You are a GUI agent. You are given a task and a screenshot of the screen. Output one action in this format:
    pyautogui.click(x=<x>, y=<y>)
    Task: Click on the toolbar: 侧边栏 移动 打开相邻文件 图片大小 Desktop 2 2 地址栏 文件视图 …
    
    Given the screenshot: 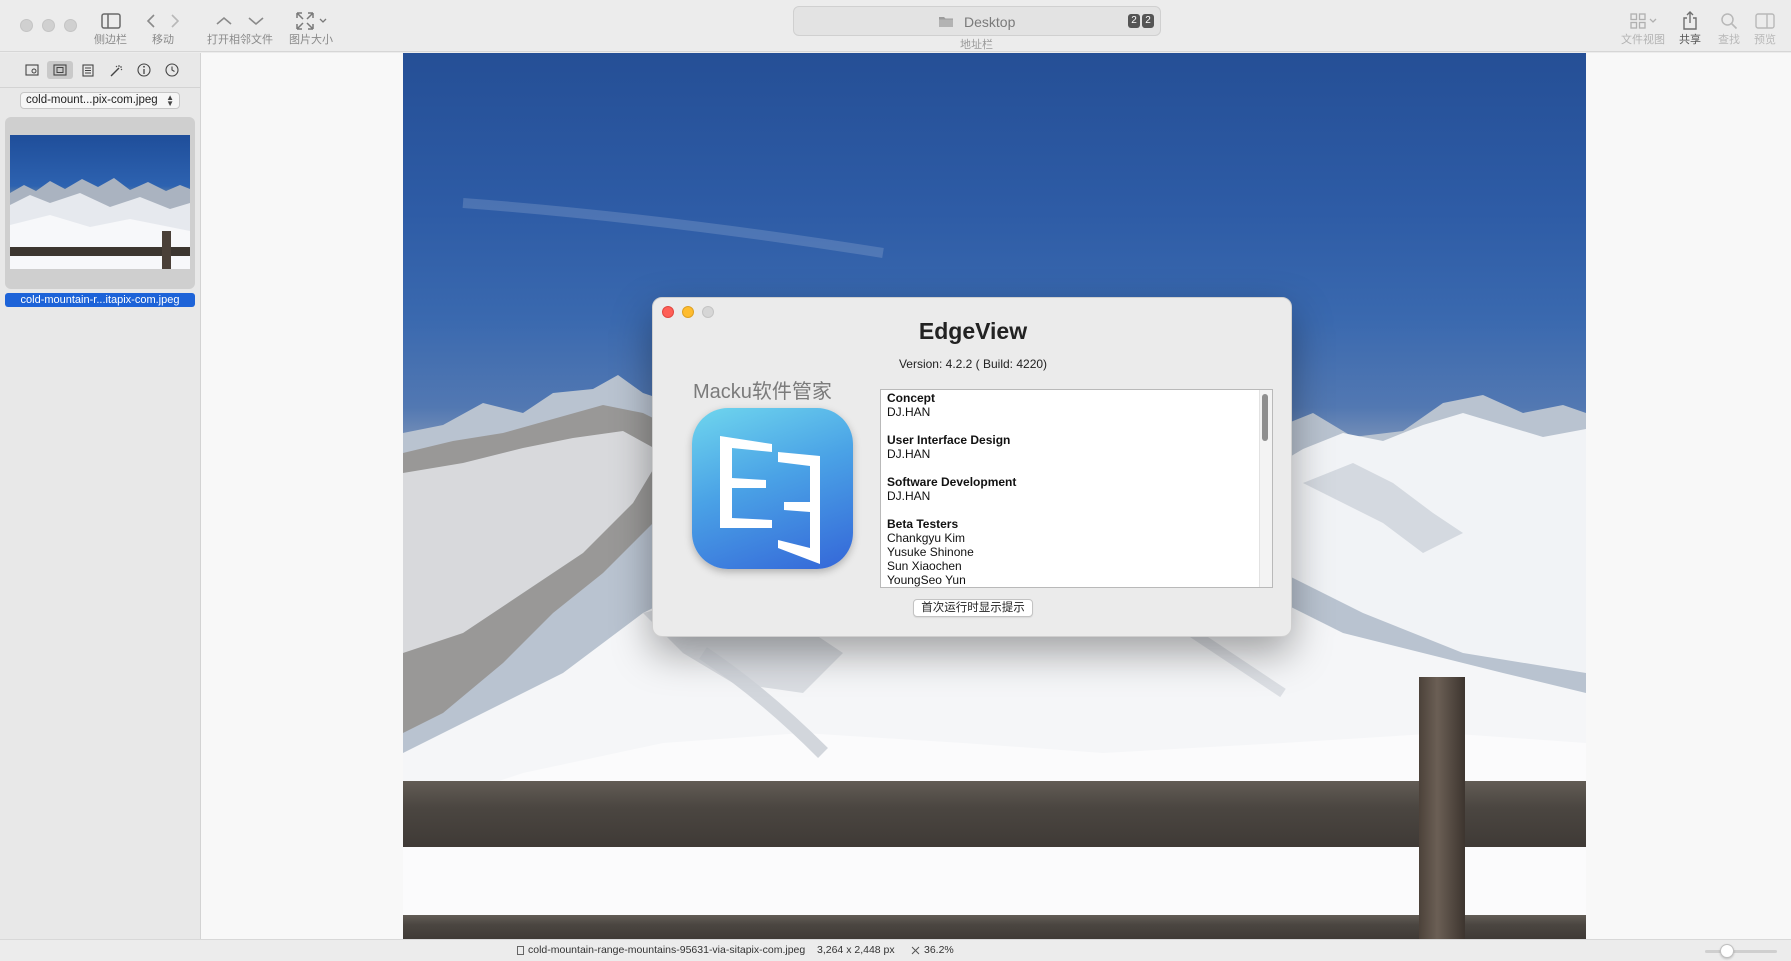 What is the action you would take?
    pyautogui.click(x=895, y=26)
    